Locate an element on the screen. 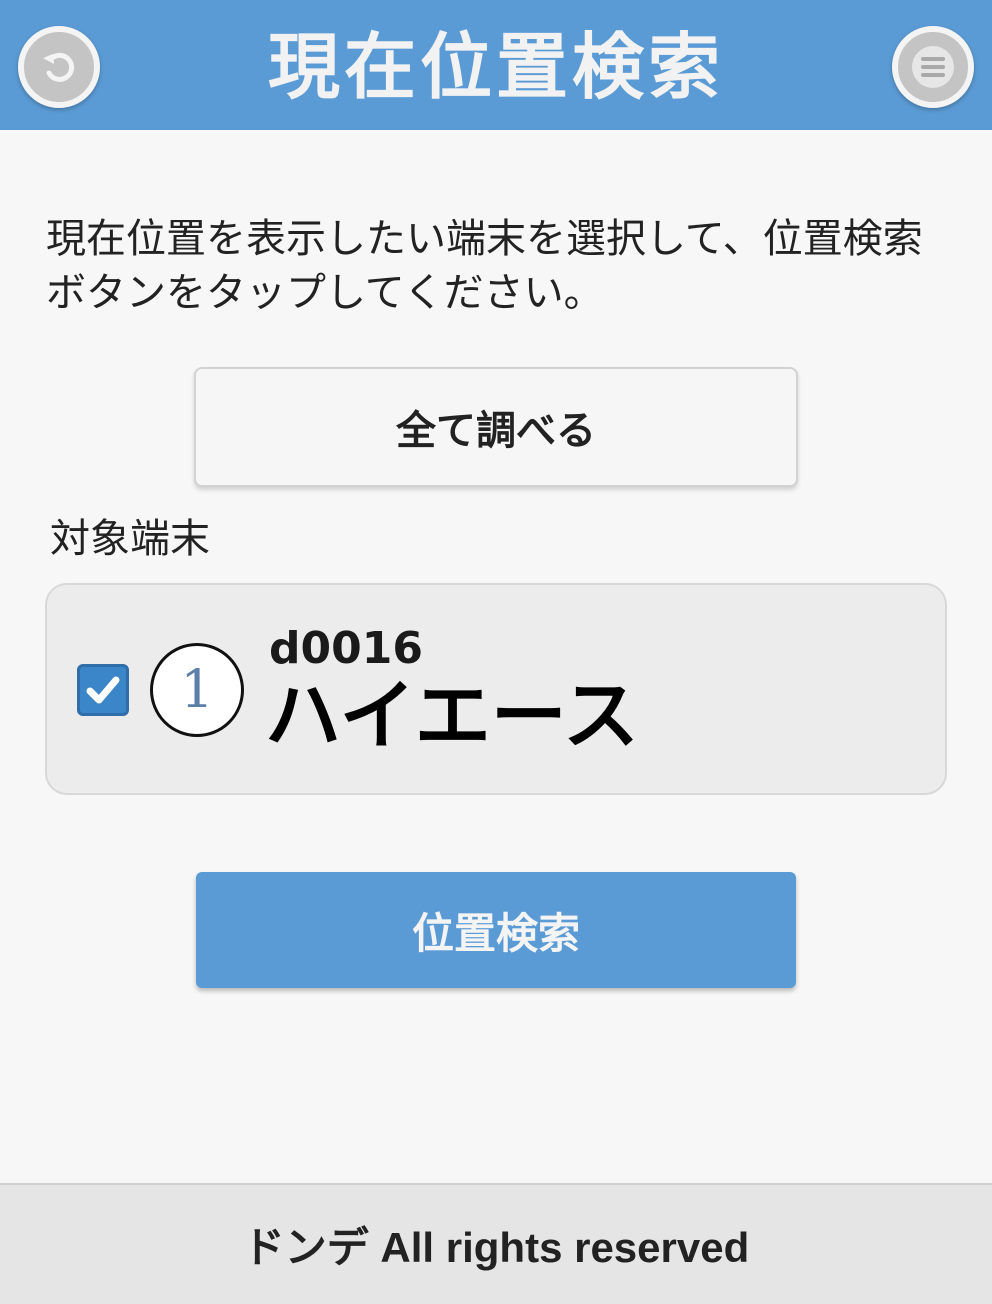  menu-button is located at coordinates (933, 67).